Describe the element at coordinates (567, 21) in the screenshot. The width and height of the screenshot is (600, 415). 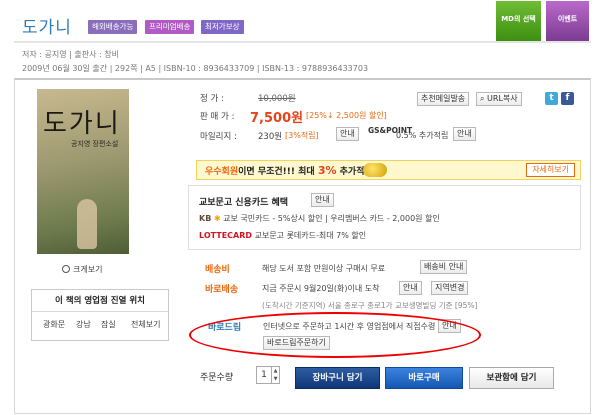
I see `event-badge: 이벤트` at that location.